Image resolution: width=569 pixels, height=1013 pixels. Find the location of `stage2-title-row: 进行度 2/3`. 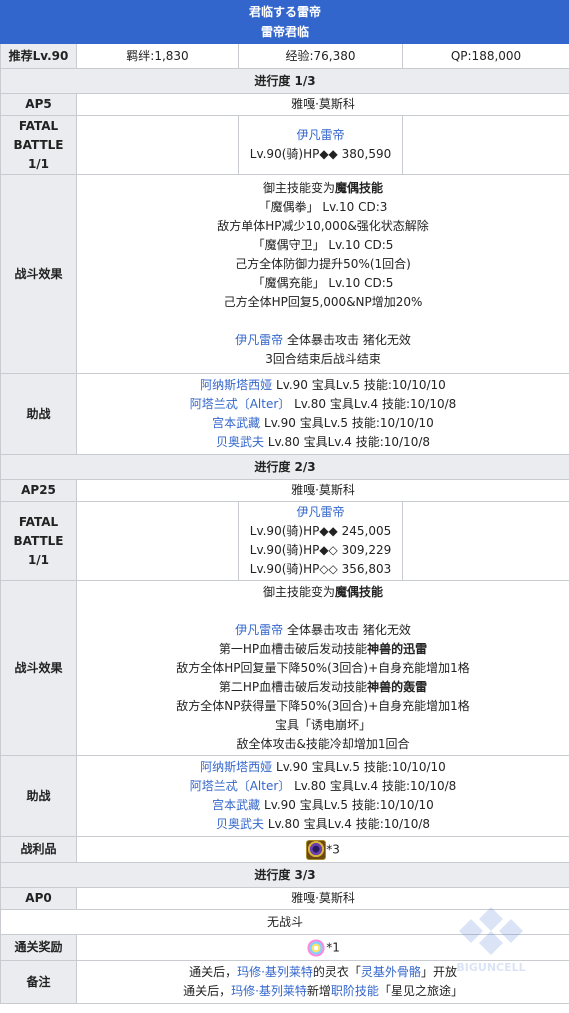

stage2-title-row: 进行度 2/3 is located at coordinates (284, 467).